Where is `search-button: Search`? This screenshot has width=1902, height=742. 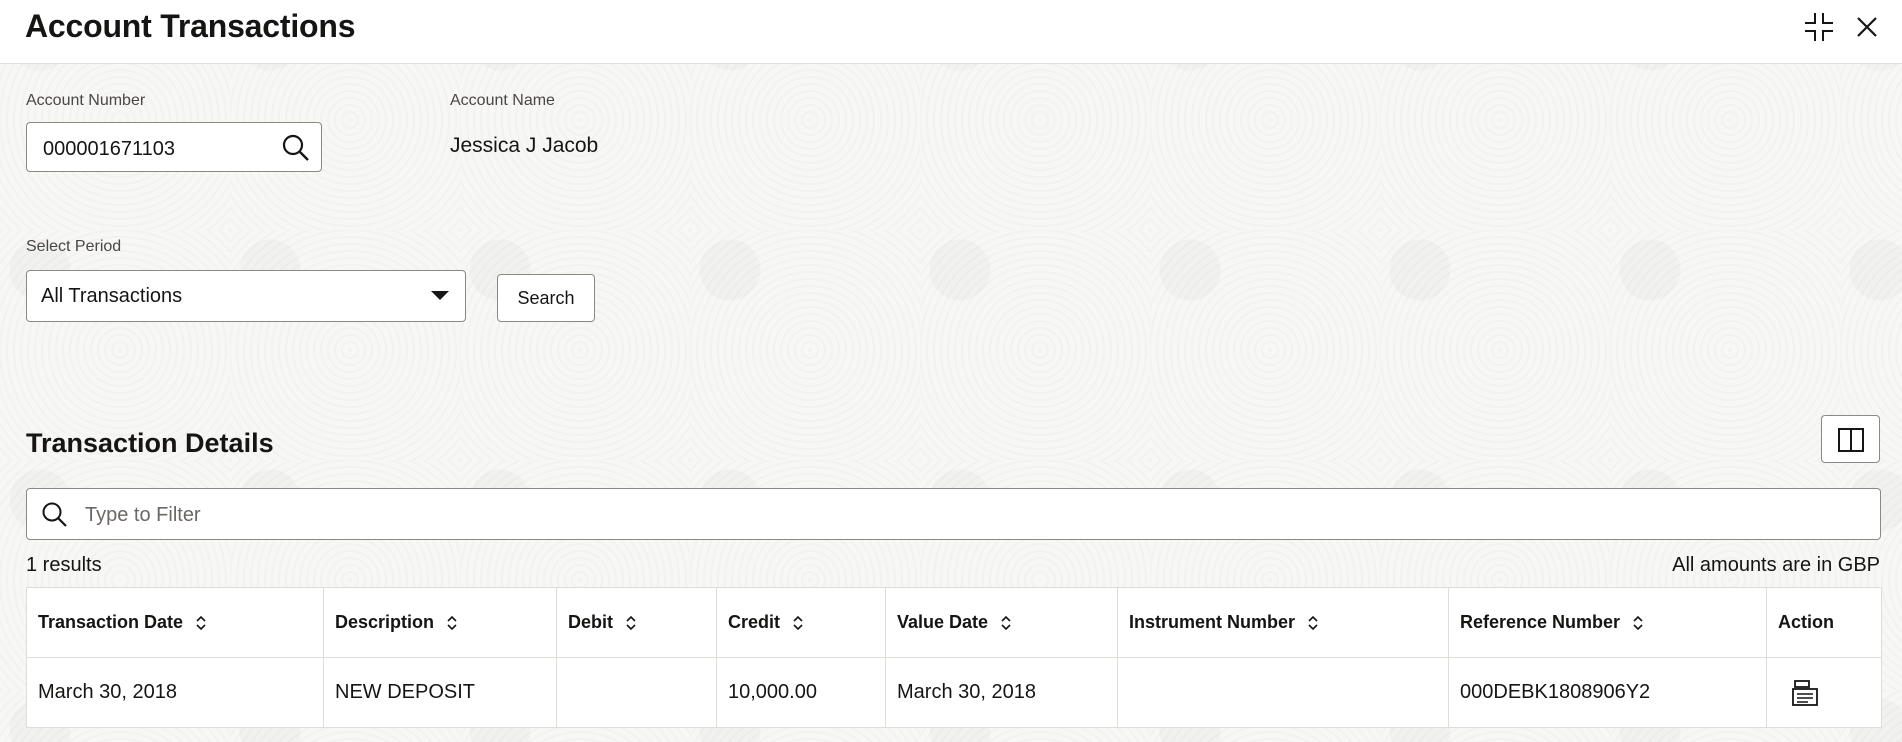
search-button: Search is located at coordinates (546, 298).